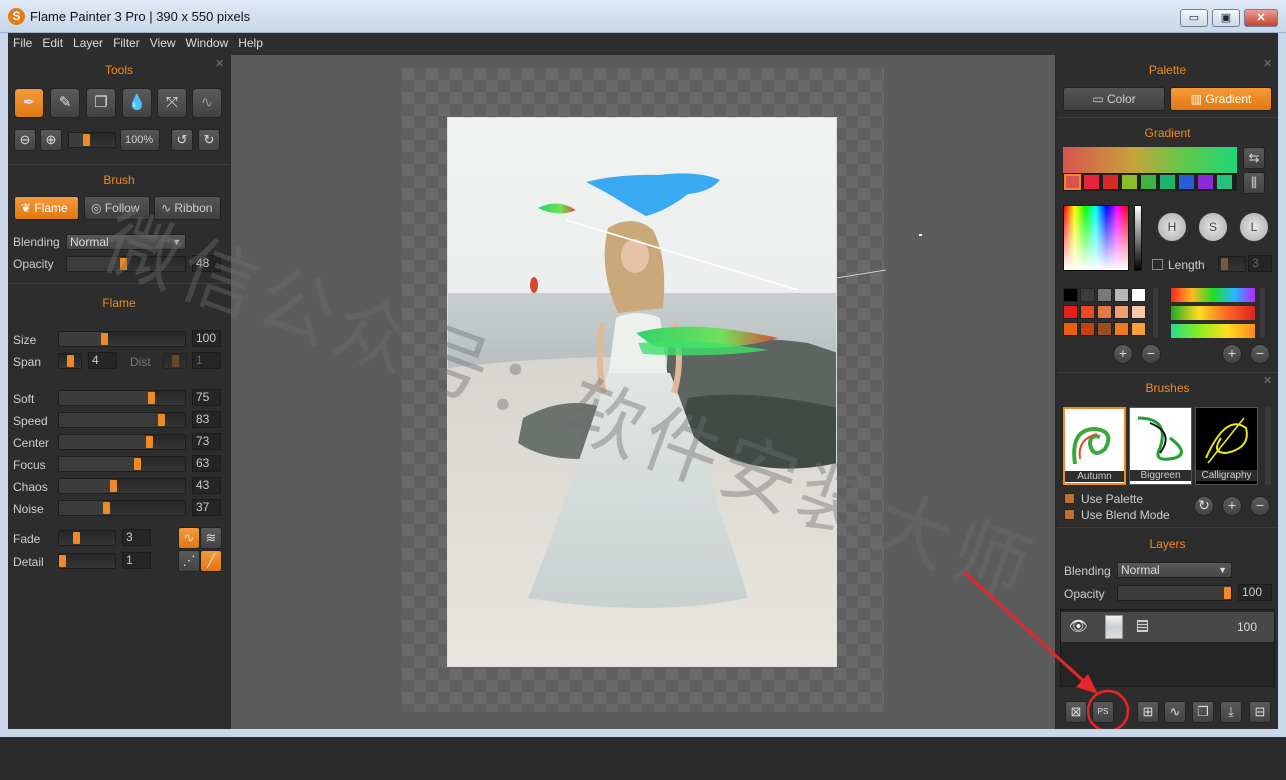 The height and width of the screenshot is (780, 1286). Describe the element at coordinates (1232, 354) in the screenshot. I see `add-gradient-icon: +` at that location.